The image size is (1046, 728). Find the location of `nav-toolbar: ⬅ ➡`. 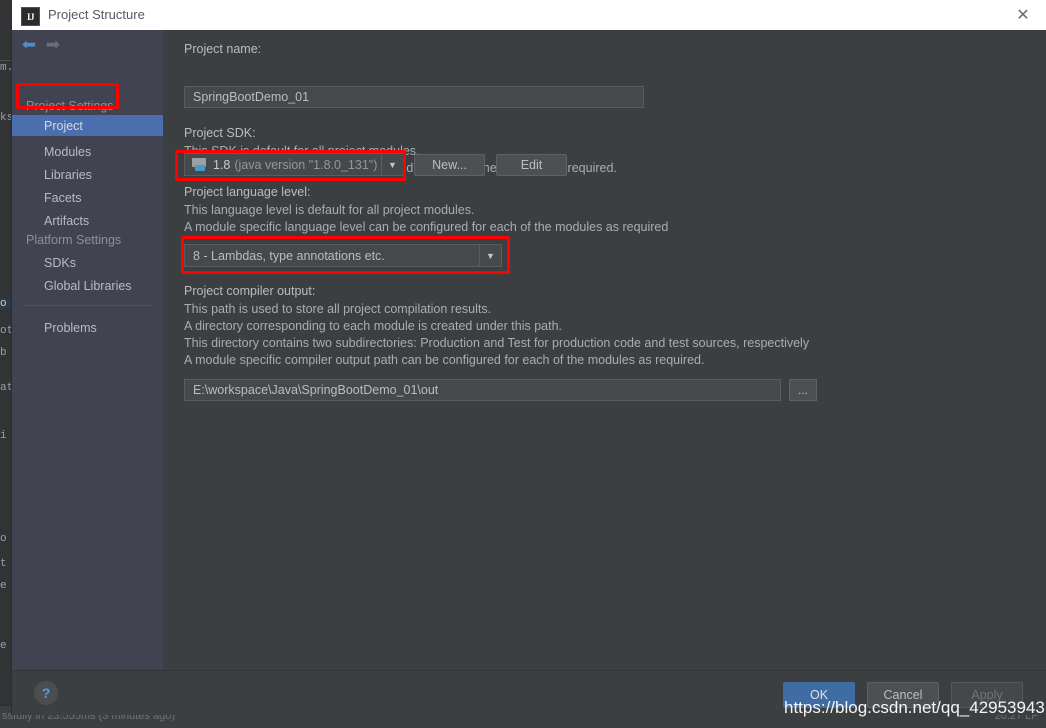

nav-toolbar: ⬅ ➡ is located at coordinates (87, 44).